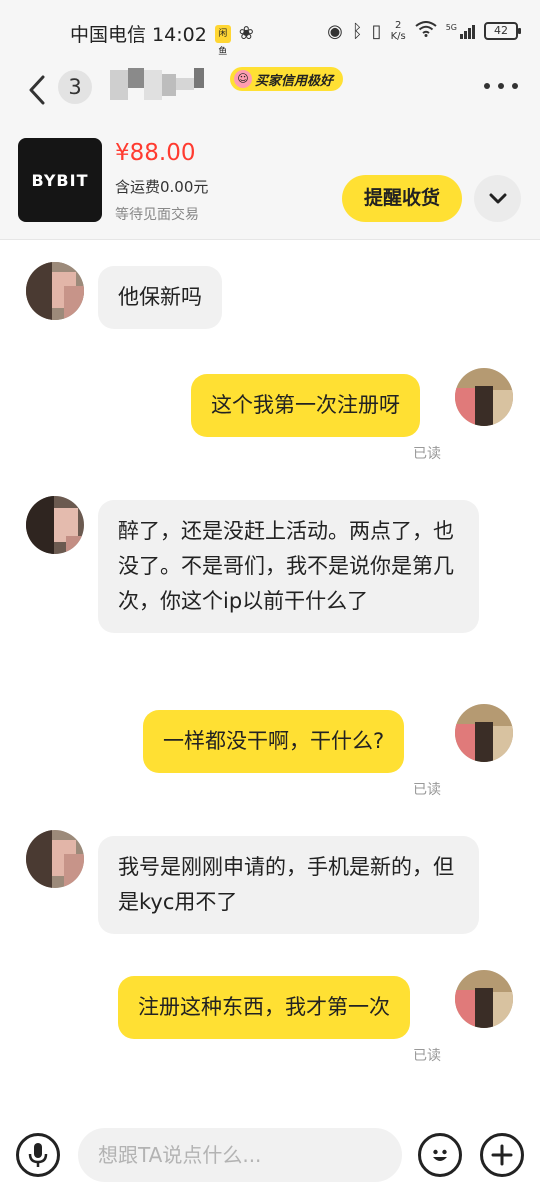 The width and height of the screenshot is (540, 1200). I want to click on brand-logo: BYBIT, so click(60, 180).